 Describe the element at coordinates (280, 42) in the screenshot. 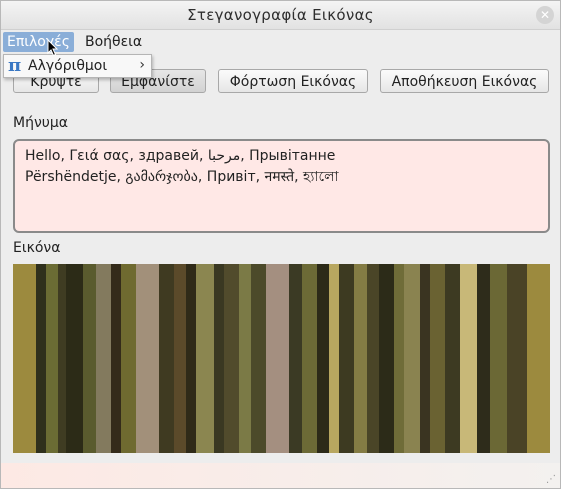

I see `menu-bar: Επιλογές Βοήθεια` at that location.